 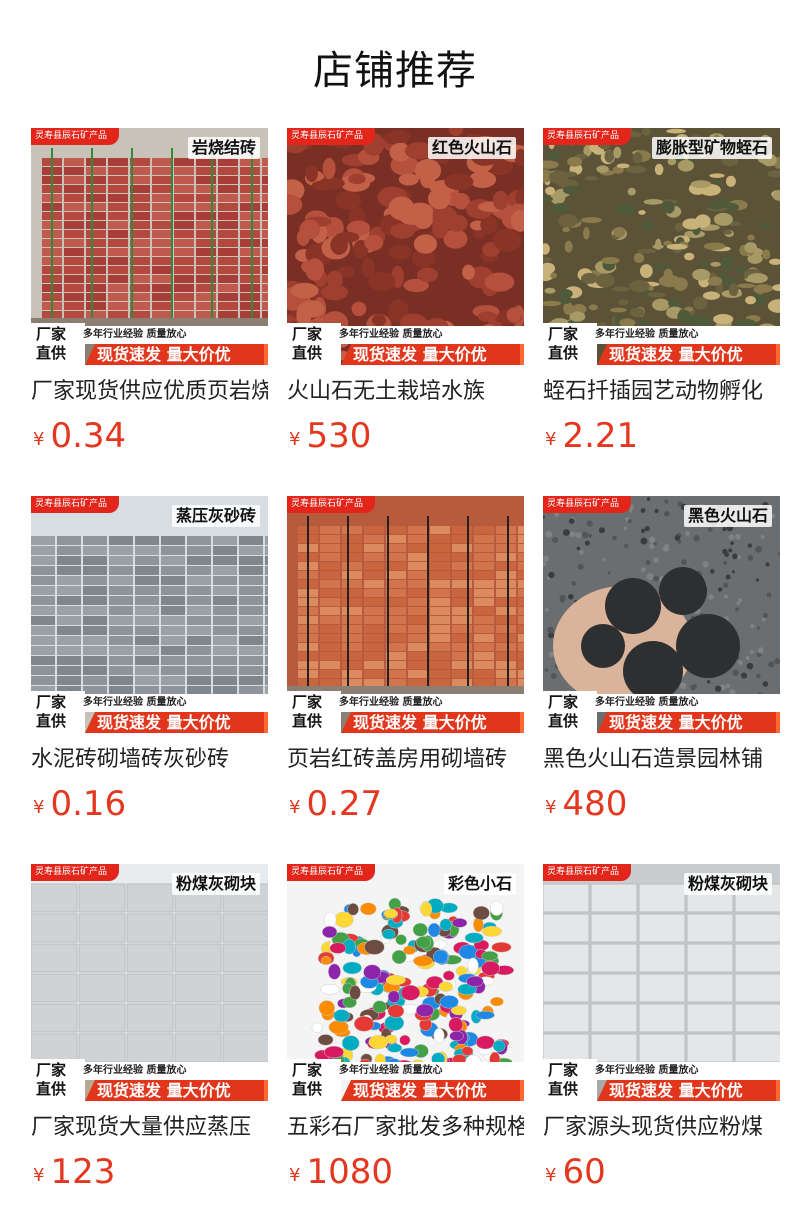 What do you see at coordinates (223, 148) in the screenshot?
I see `photo-caption: 岩烧结砖` at bounding box center [223, 148].